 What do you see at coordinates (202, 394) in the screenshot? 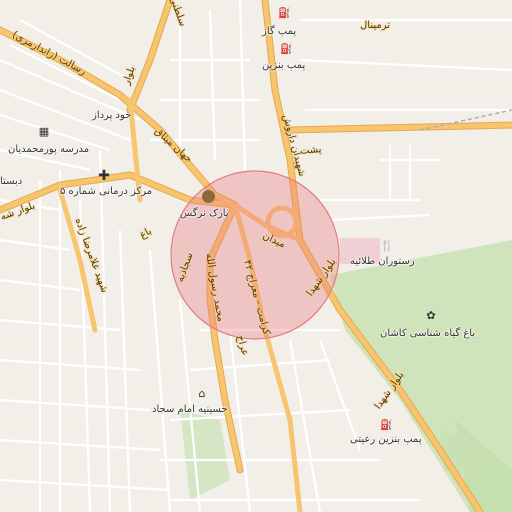
I see `mosque-icon: ⌂` at bounding box center [202, 394].